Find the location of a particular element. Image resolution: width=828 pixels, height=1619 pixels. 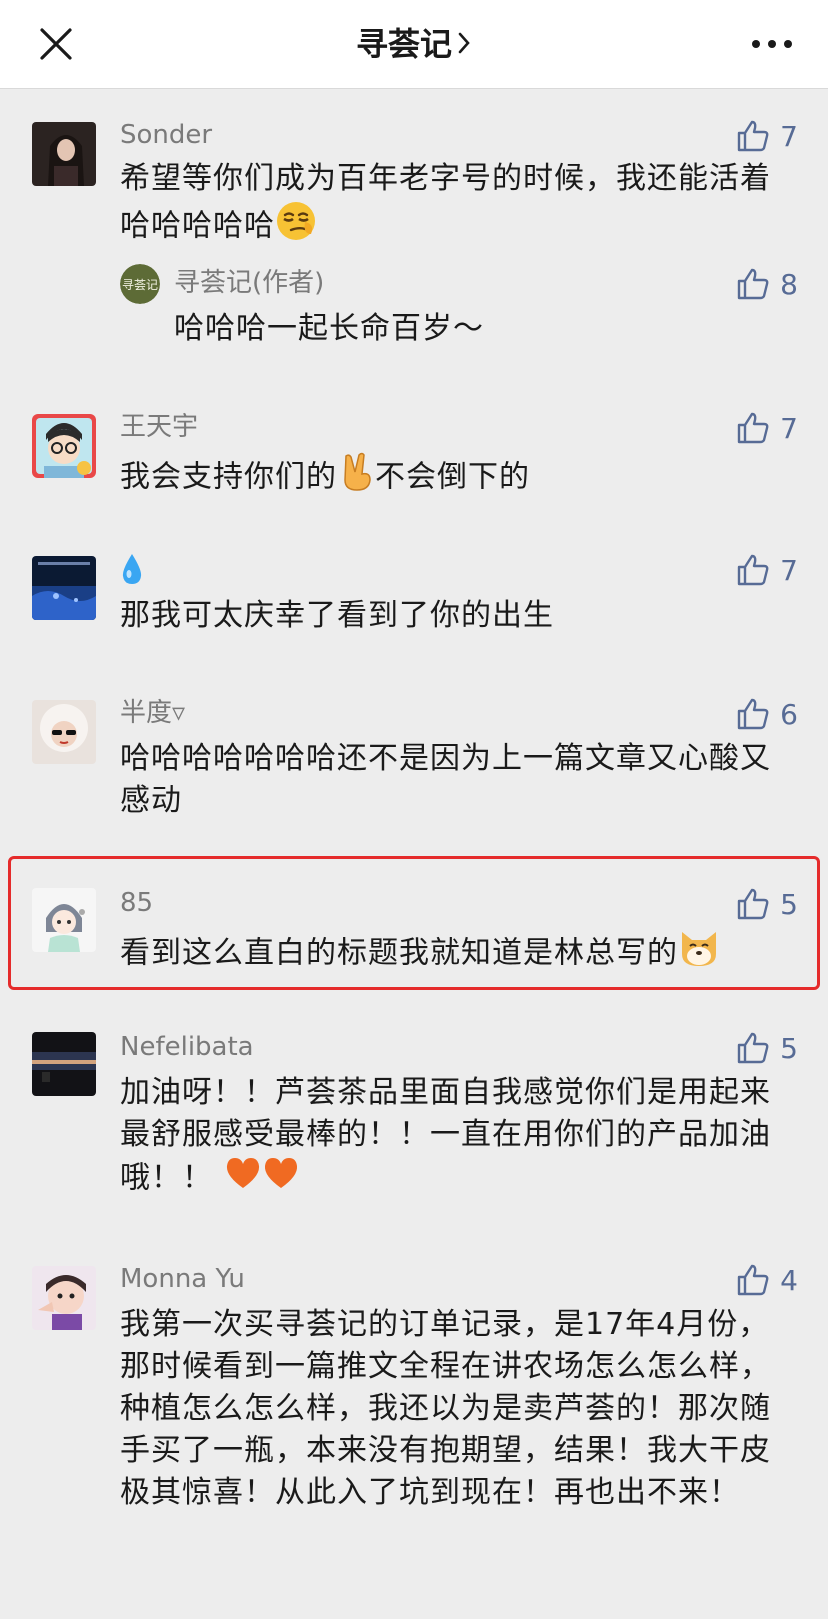

comment-text: 我会支持你们的 不会倒下的 is located at coordinates (460, 478).